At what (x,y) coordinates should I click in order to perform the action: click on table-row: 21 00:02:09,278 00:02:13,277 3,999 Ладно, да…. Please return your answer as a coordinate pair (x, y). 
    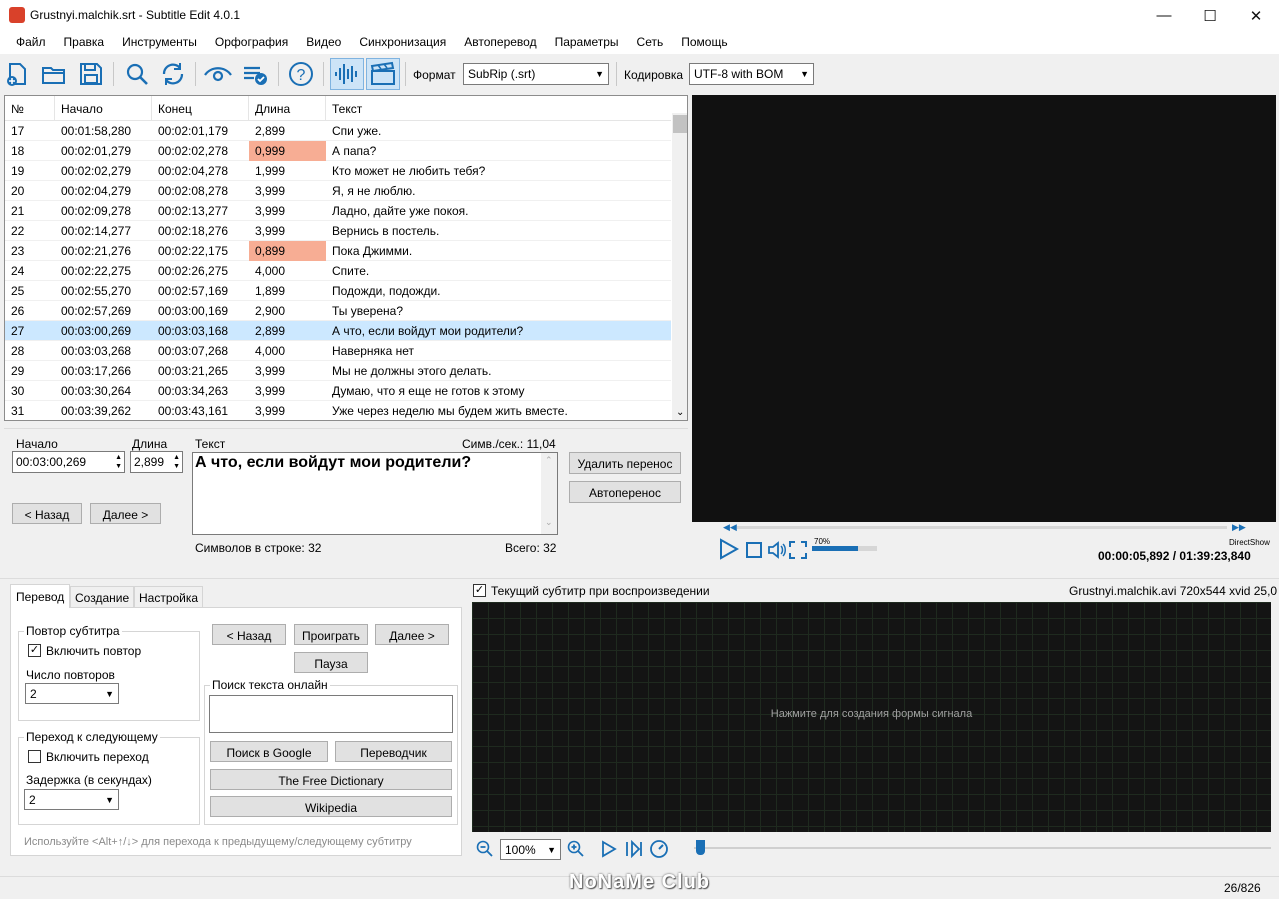
    Looking at the image, I should click on (338, 211).